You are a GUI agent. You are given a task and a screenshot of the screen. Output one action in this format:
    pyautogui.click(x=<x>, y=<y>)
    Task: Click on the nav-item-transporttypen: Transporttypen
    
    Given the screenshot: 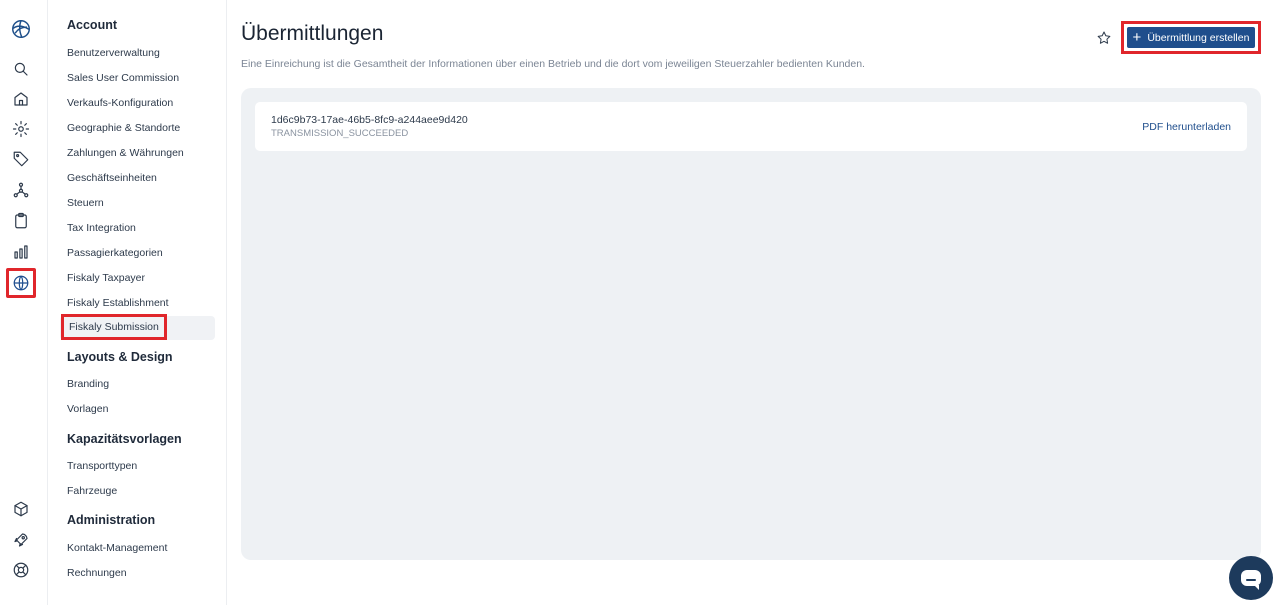 What is the action you would take?
    pyautogui.click(x=102, y=466)
    